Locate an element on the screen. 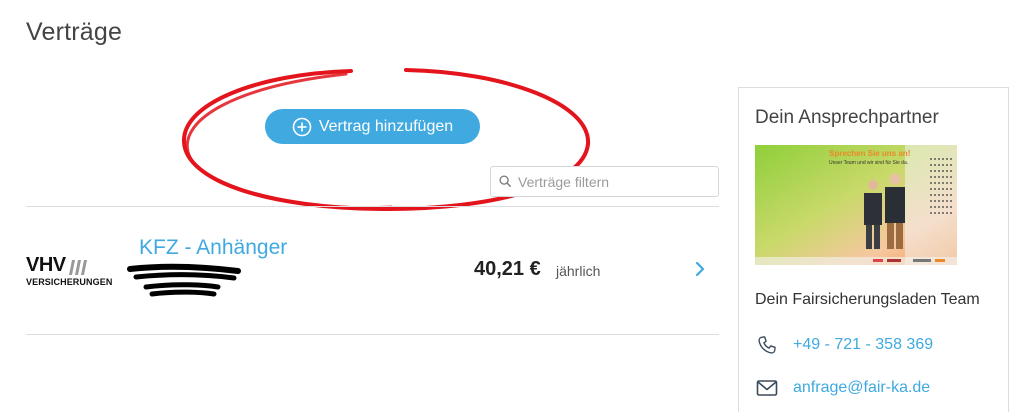 This screenshot has width=1024, height=412. contract-filter is located at coordinates (604, 181).